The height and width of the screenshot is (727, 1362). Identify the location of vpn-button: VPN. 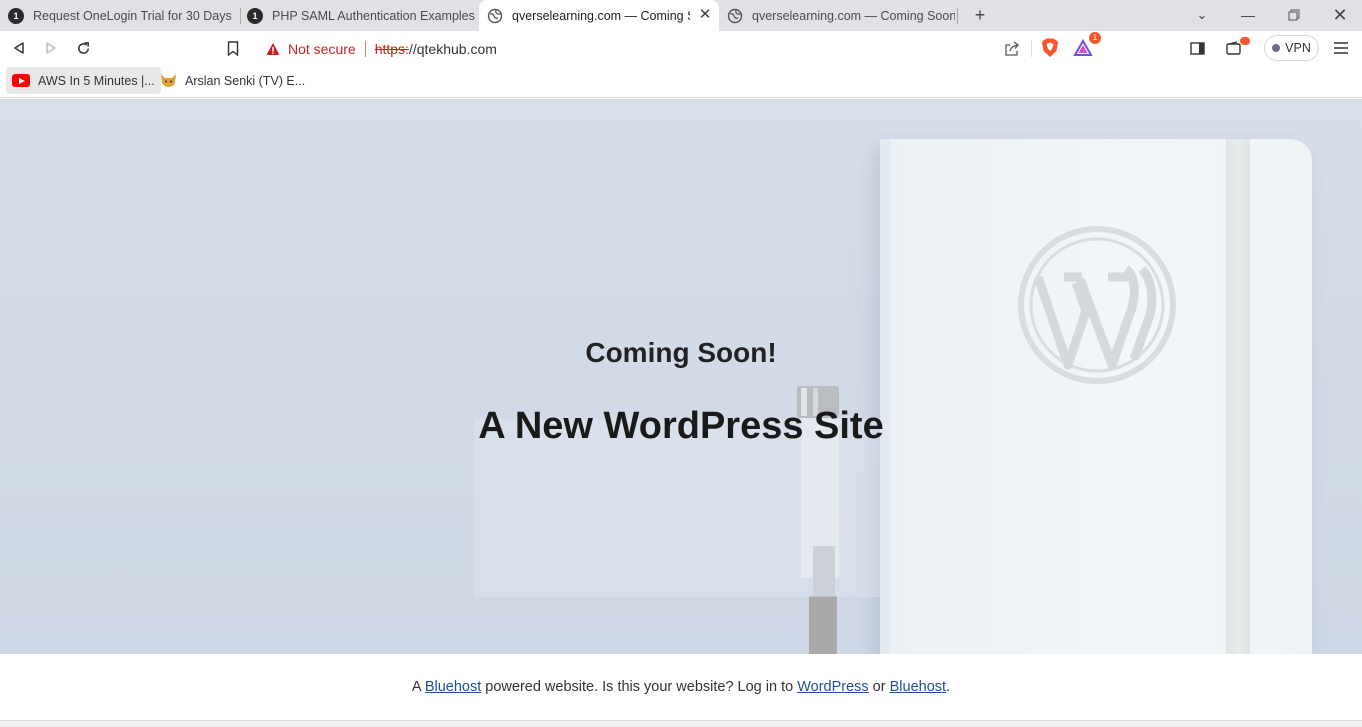
(1291, 48).